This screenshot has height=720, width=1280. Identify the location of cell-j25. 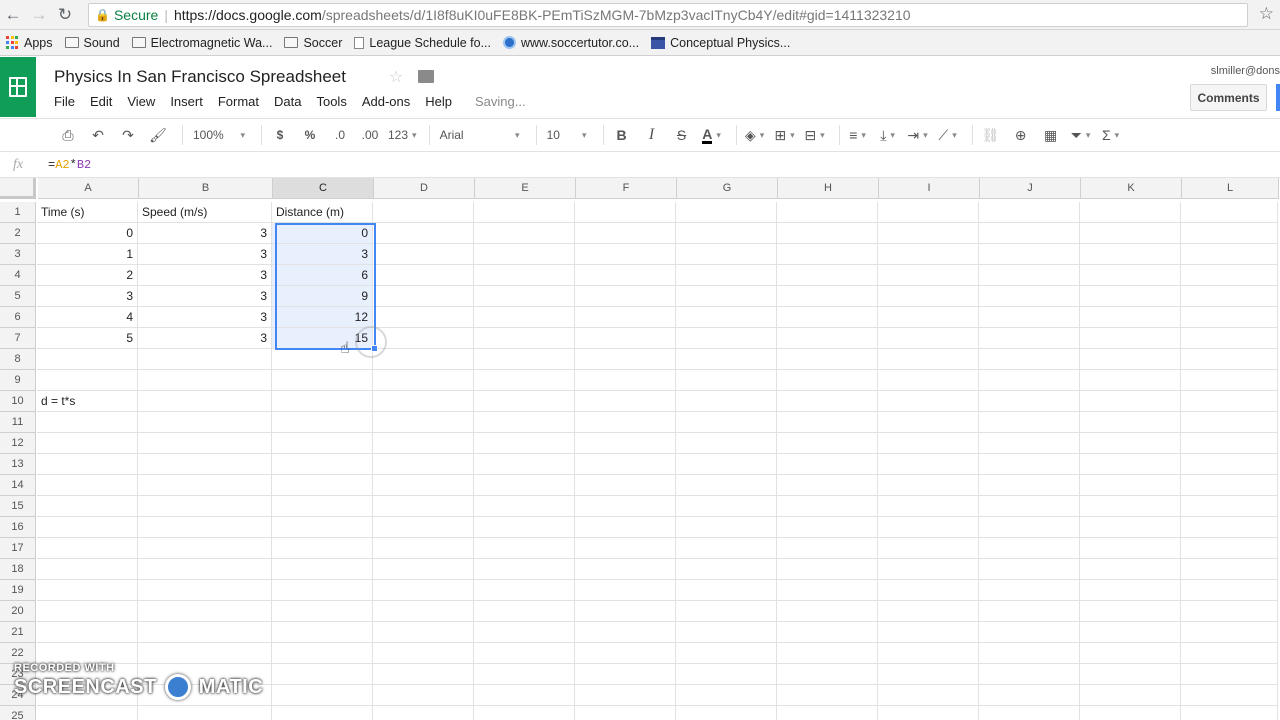
(1029, 713).